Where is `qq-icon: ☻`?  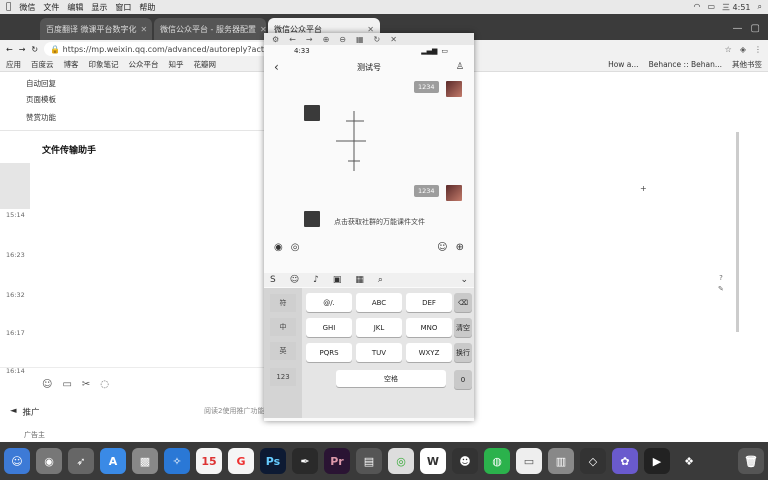
qq-icon: ☻ is located at coordinates (465, 461).